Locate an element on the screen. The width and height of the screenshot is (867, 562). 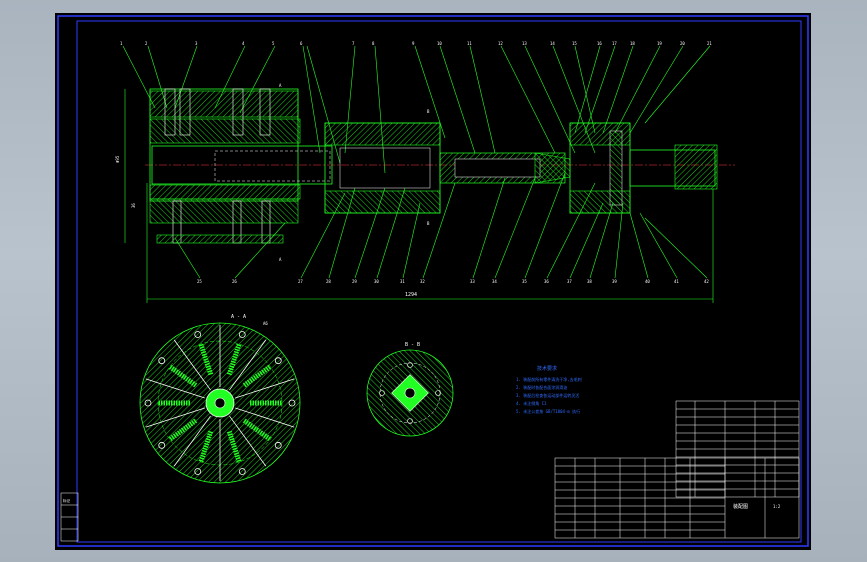
tech-req-line: 2. 装配时各配合面涂润滑油 is located at coordinates (541, 387).